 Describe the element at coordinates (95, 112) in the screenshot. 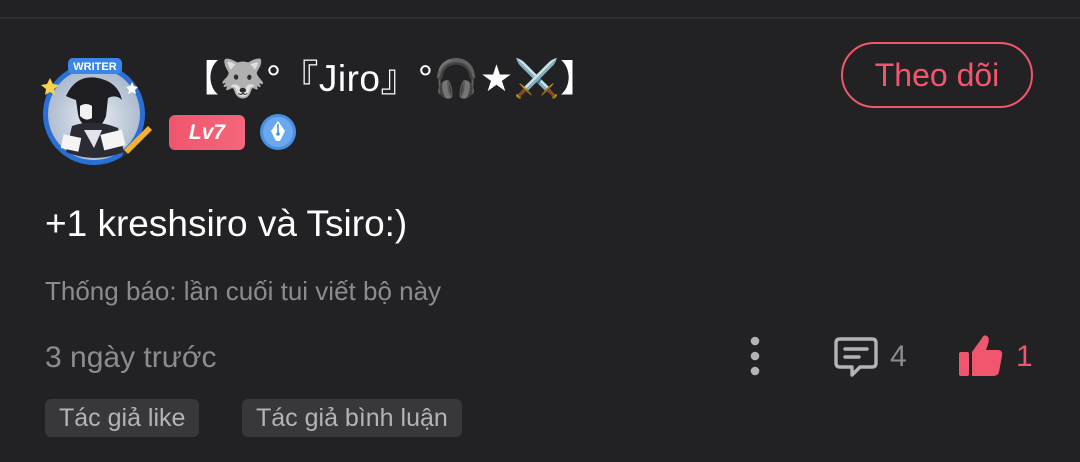

I see `avatar: WRITER` at that location.